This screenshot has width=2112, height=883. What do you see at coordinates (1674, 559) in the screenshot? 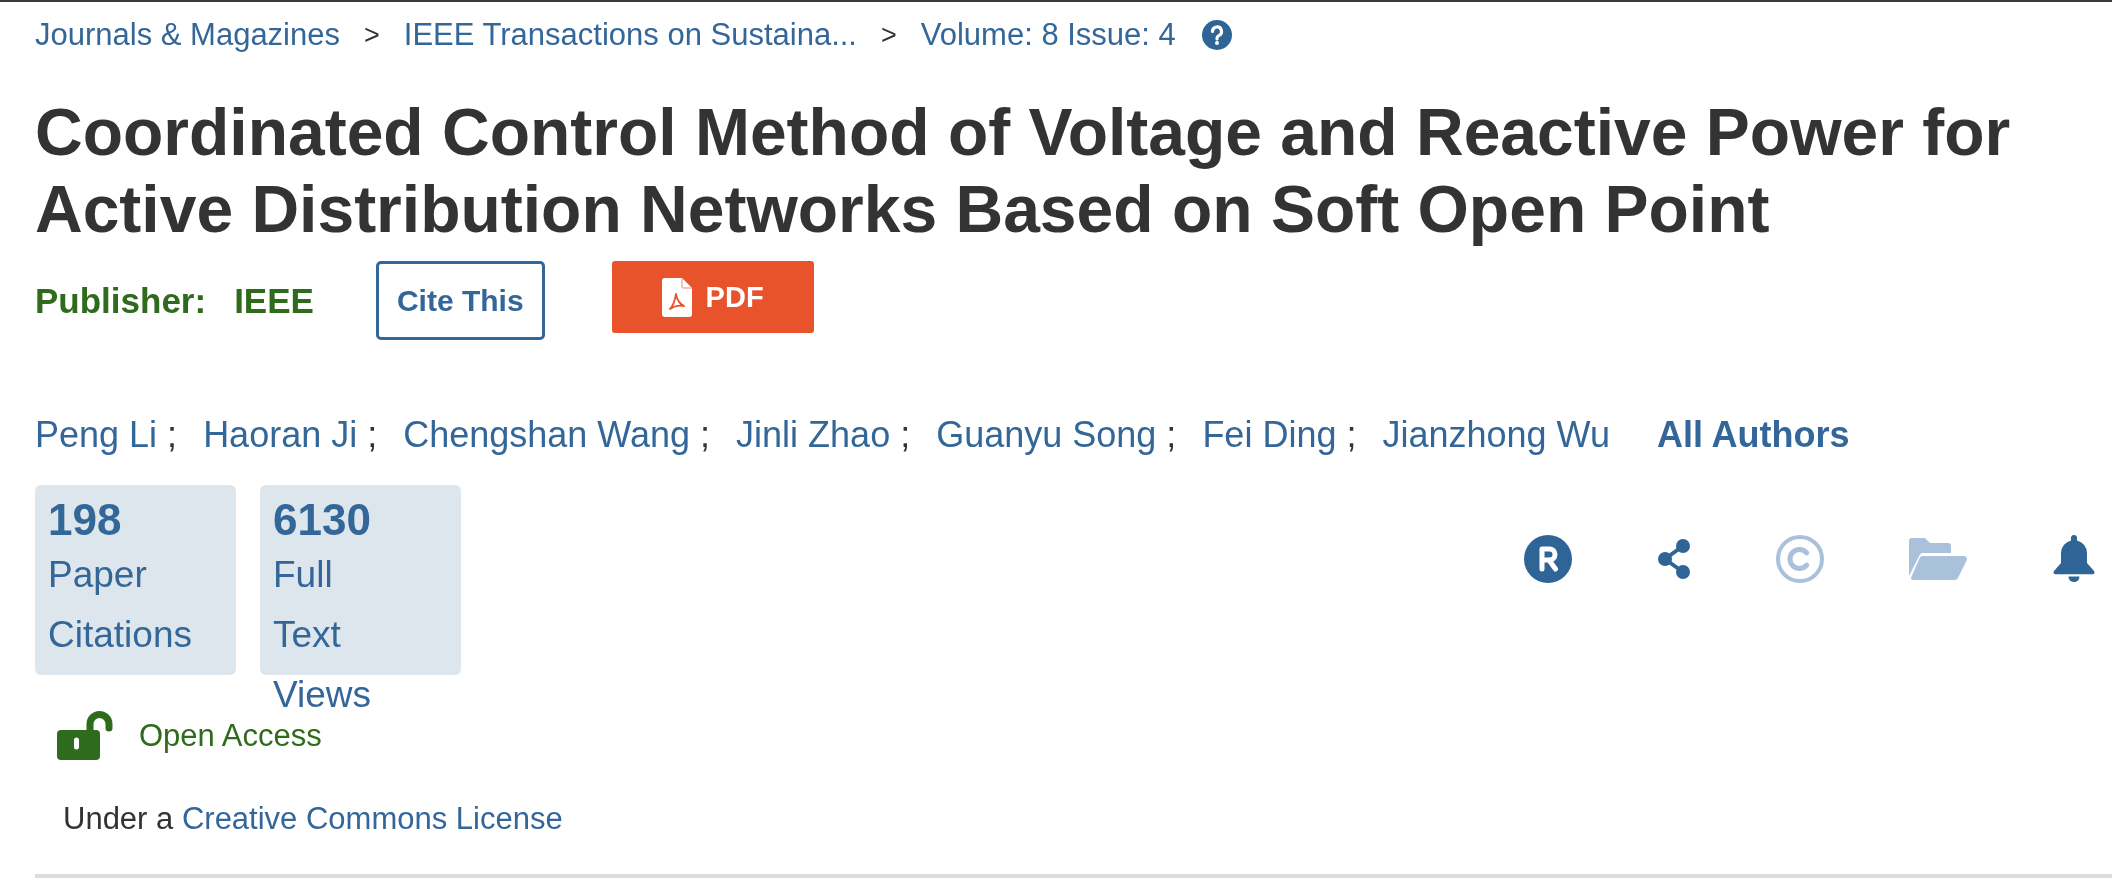
I see `share-icon` at bounding box center [1674, 559].